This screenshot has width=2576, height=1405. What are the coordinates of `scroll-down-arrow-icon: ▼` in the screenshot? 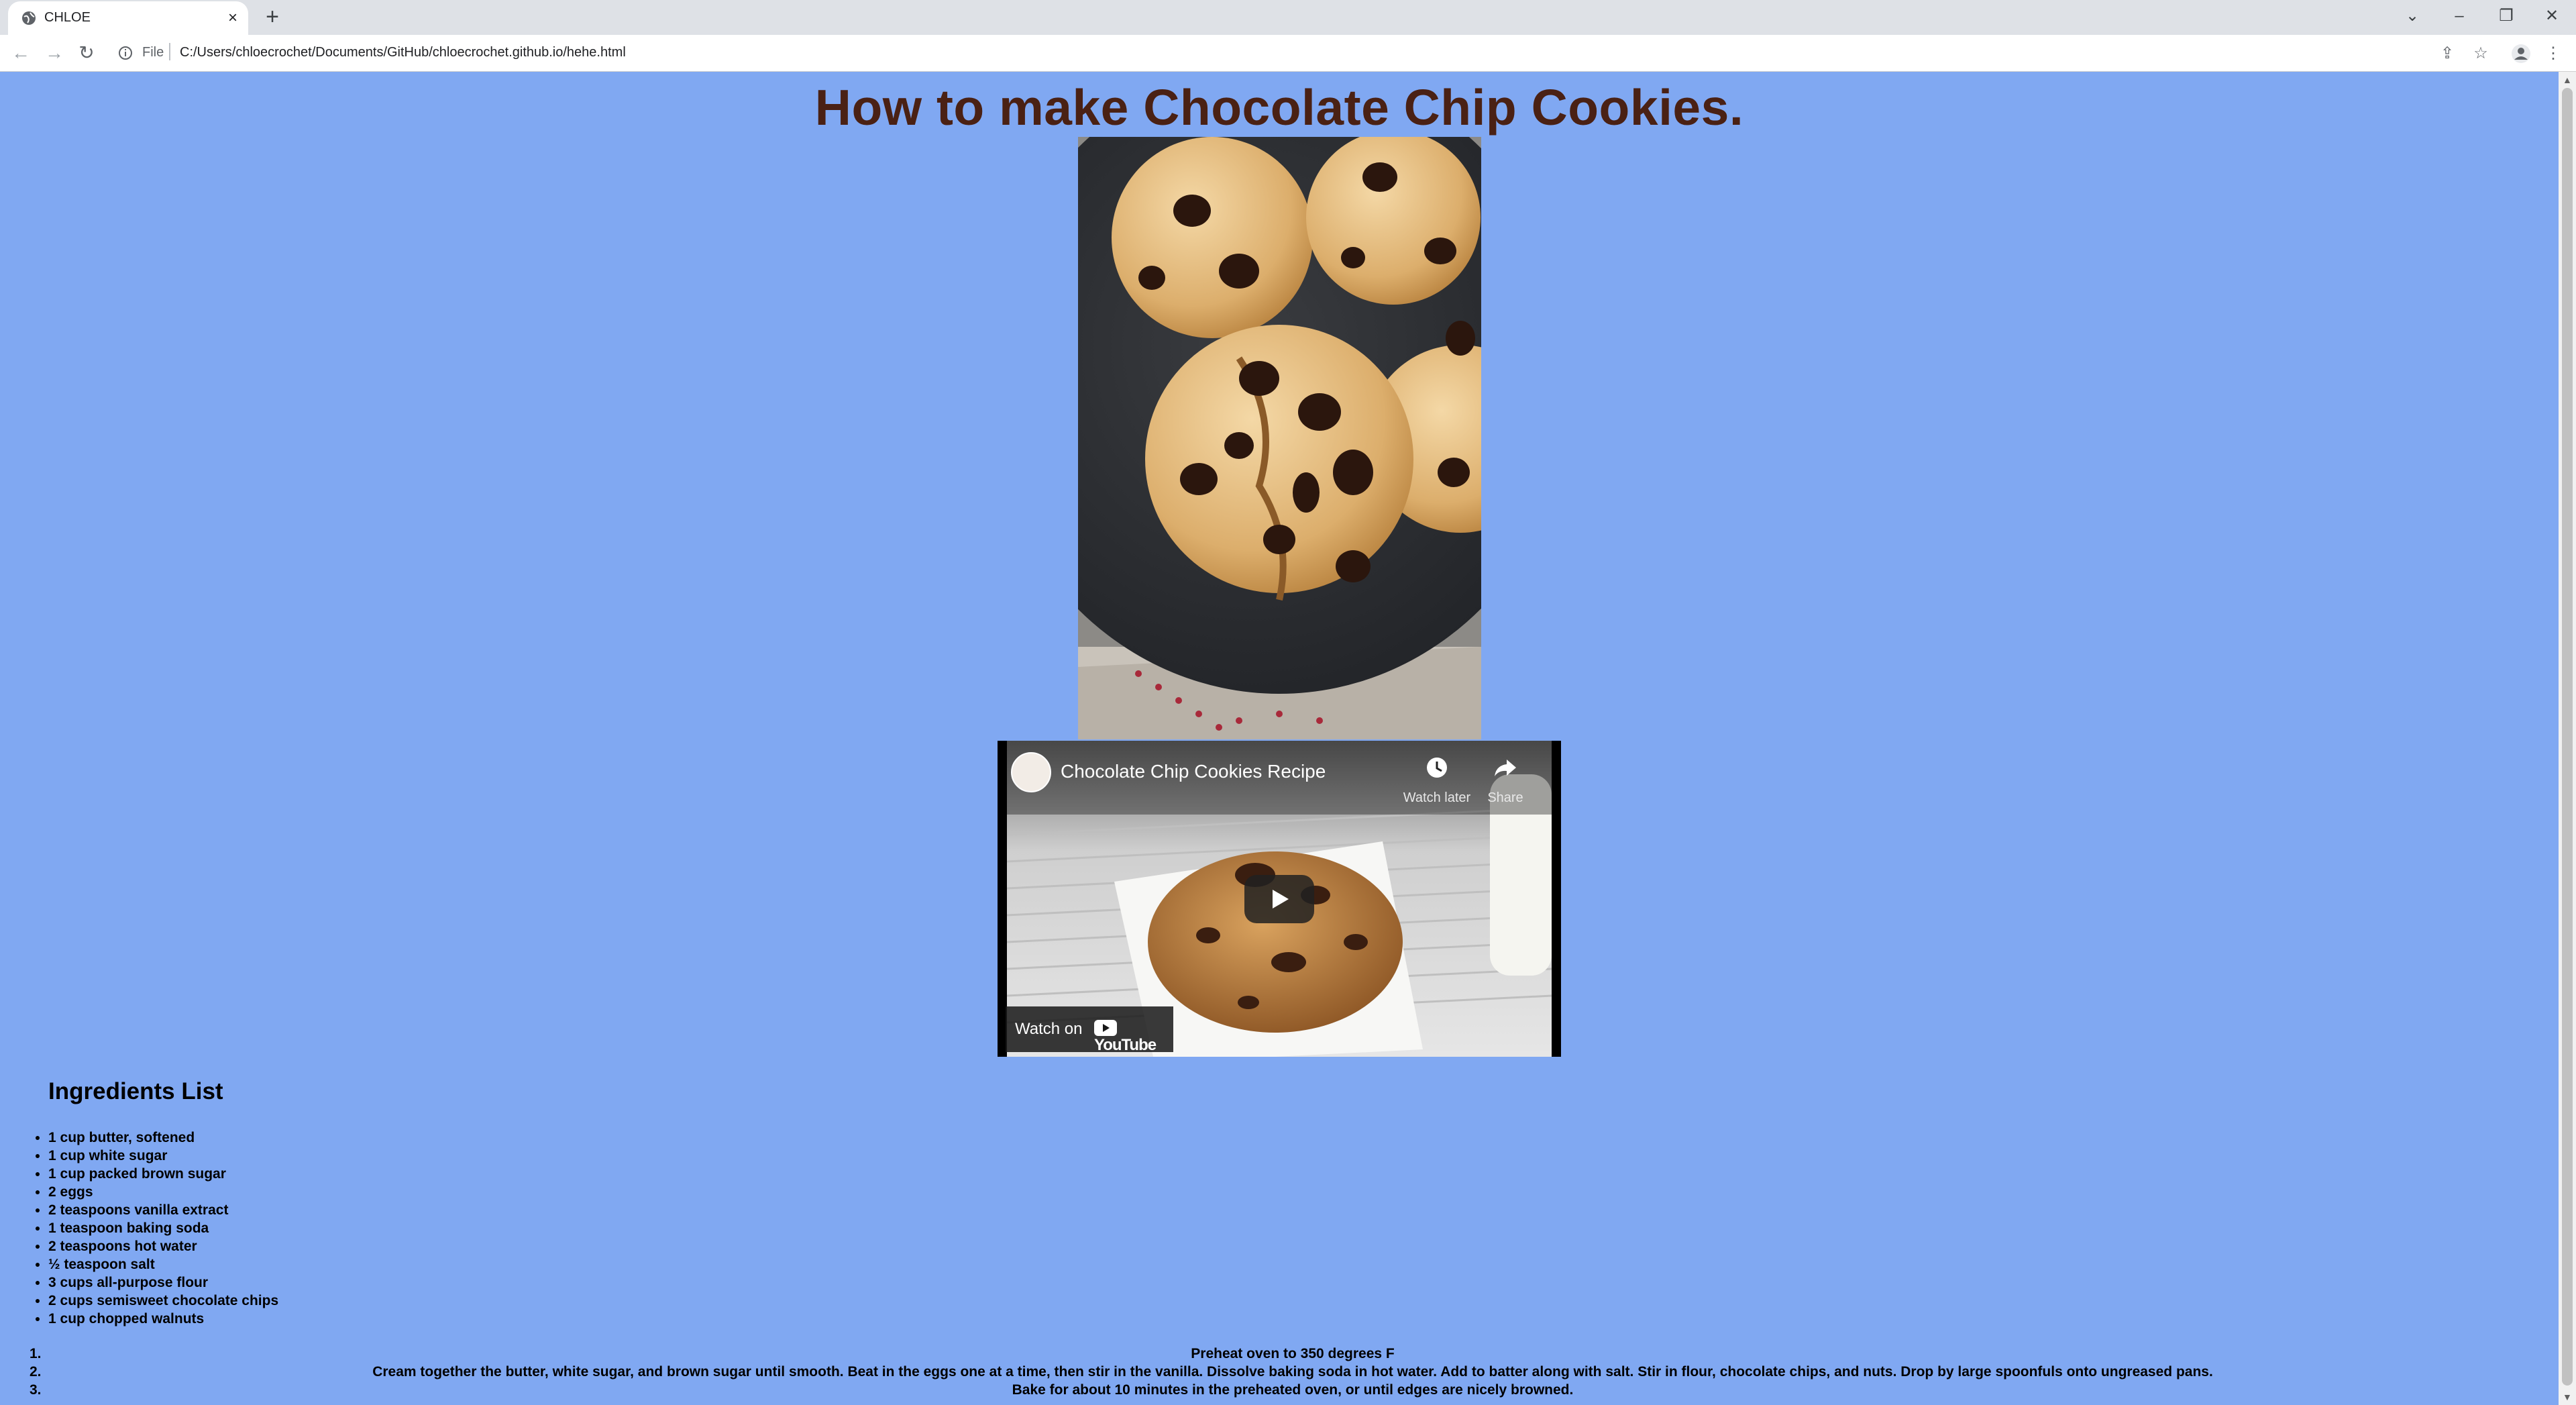 It's located at (2567, 1397).